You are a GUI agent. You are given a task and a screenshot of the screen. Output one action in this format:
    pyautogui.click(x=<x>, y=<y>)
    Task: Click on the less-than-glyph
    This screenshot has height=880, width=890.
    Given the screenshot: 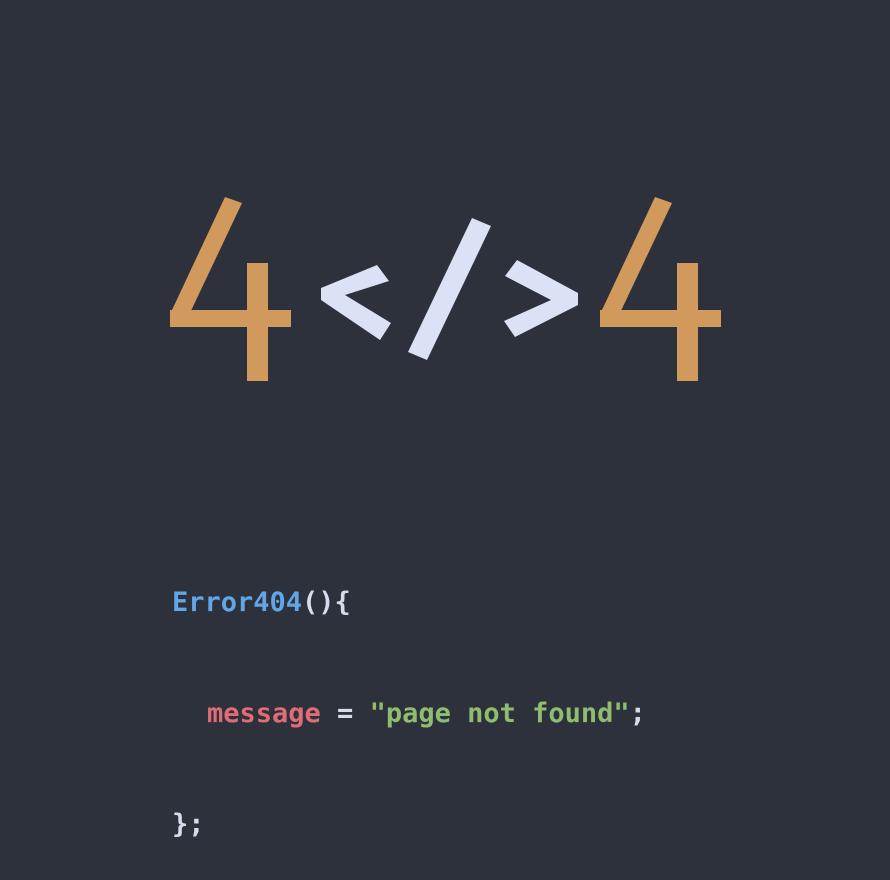 What is the action you would take?
    pyautogui.click(x=356, y=302)
    